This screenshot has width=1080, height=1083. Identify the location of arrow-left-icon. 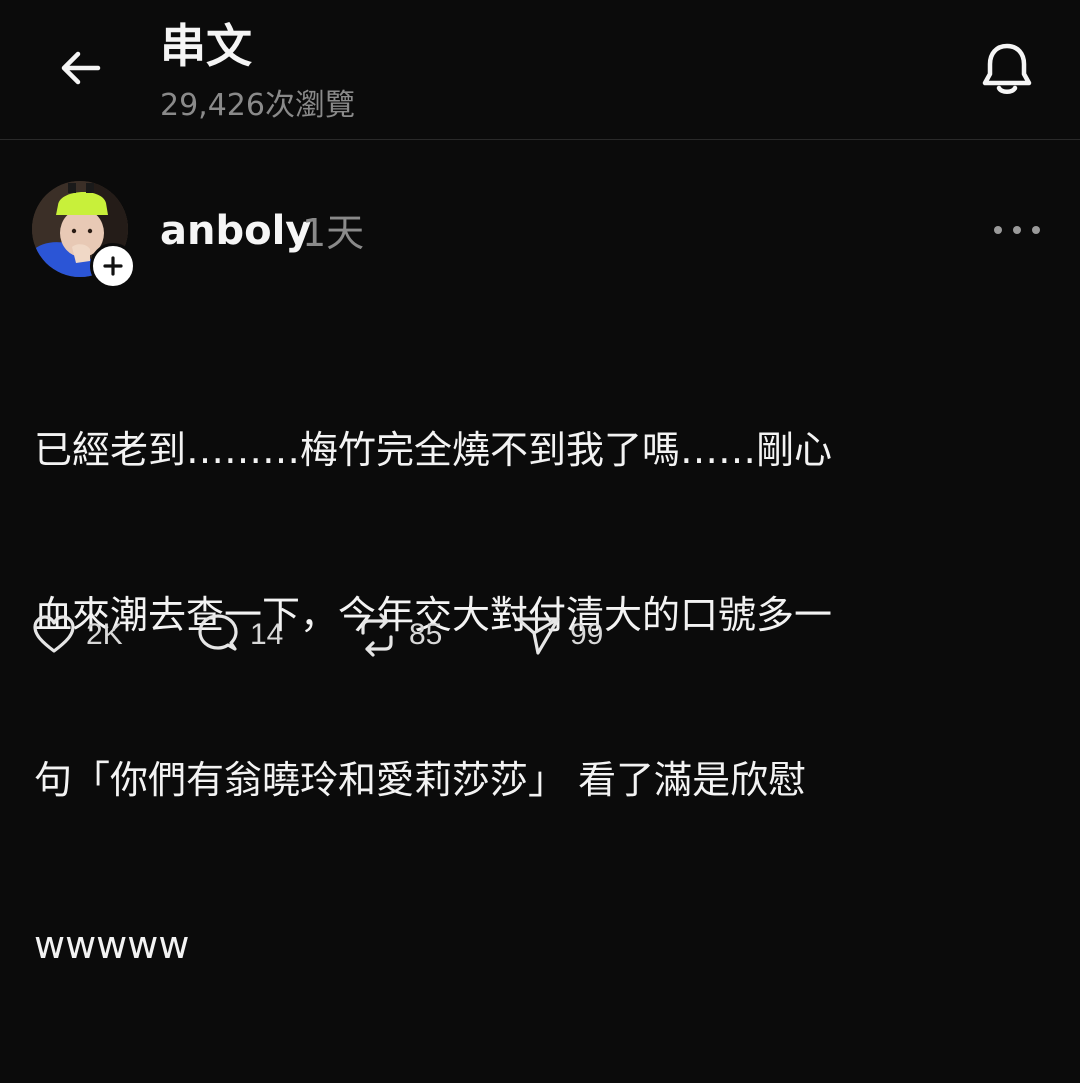
(81, 68).